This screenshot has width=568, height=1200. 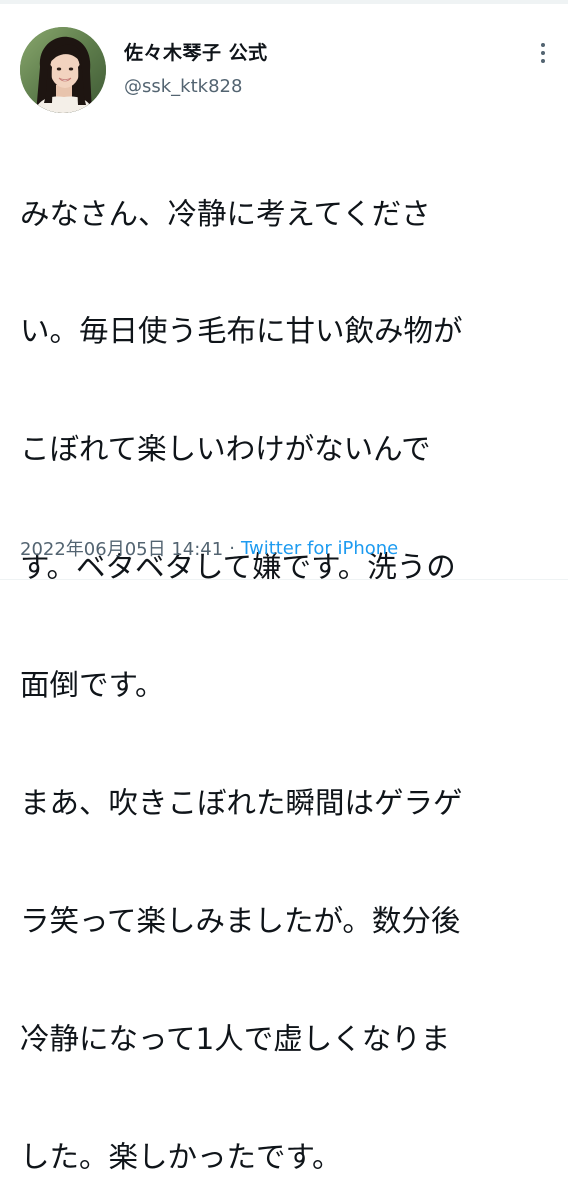 I want to click on display-name: 佐々木琴子 公式, so click(x=196, y=51).